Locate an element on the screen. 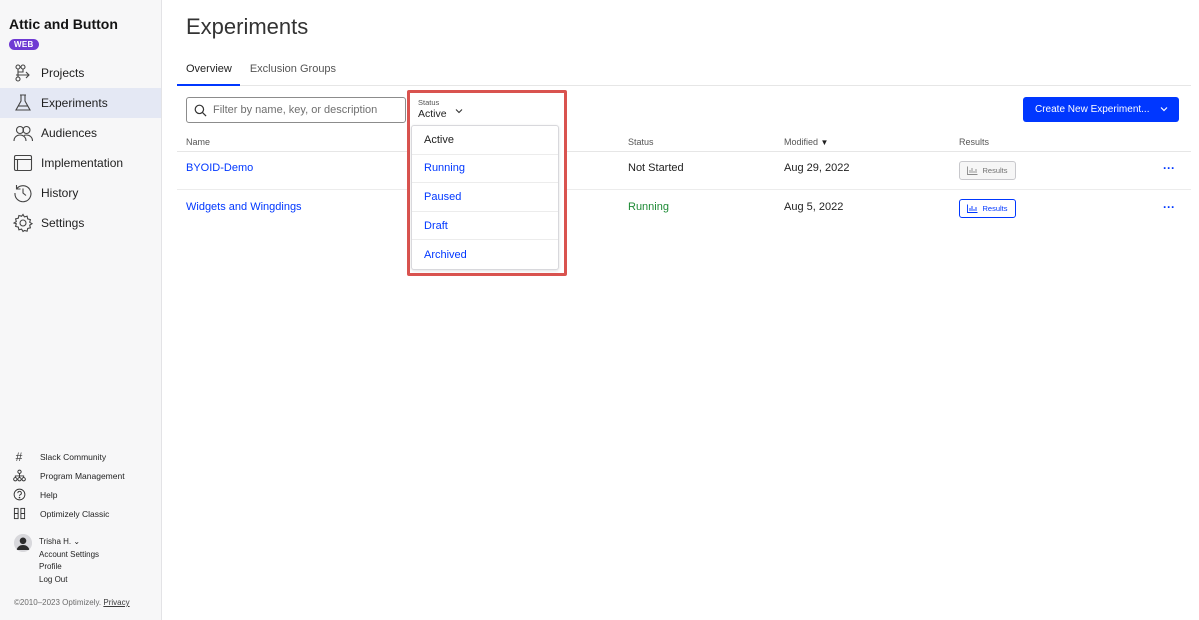 The width and height of the screenshot is (1199, 620). sidebar-item-label: Settings is located at coordinates (63, 223).